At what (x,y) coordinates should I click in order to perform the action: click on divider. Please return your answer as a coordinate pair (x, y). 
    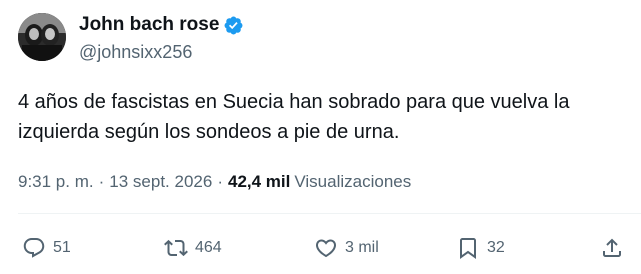
    Looking at the image, I should click on (329, 213).